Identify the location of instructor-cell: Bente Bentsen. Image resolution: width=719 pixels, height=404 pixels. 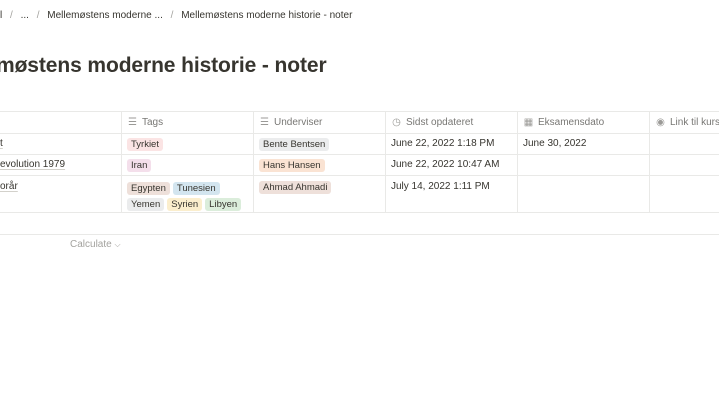
(295, 144).